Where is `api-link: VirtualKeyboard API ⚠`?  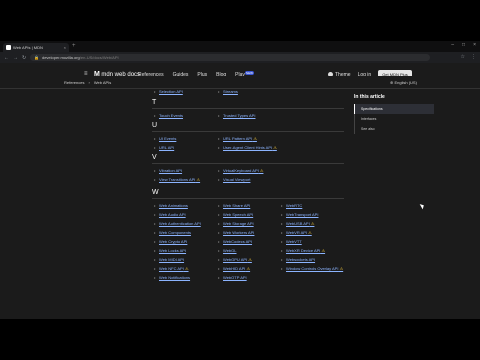 api-link: VirtualKeyboard API ⚠ is located at coordinates (243, 170).